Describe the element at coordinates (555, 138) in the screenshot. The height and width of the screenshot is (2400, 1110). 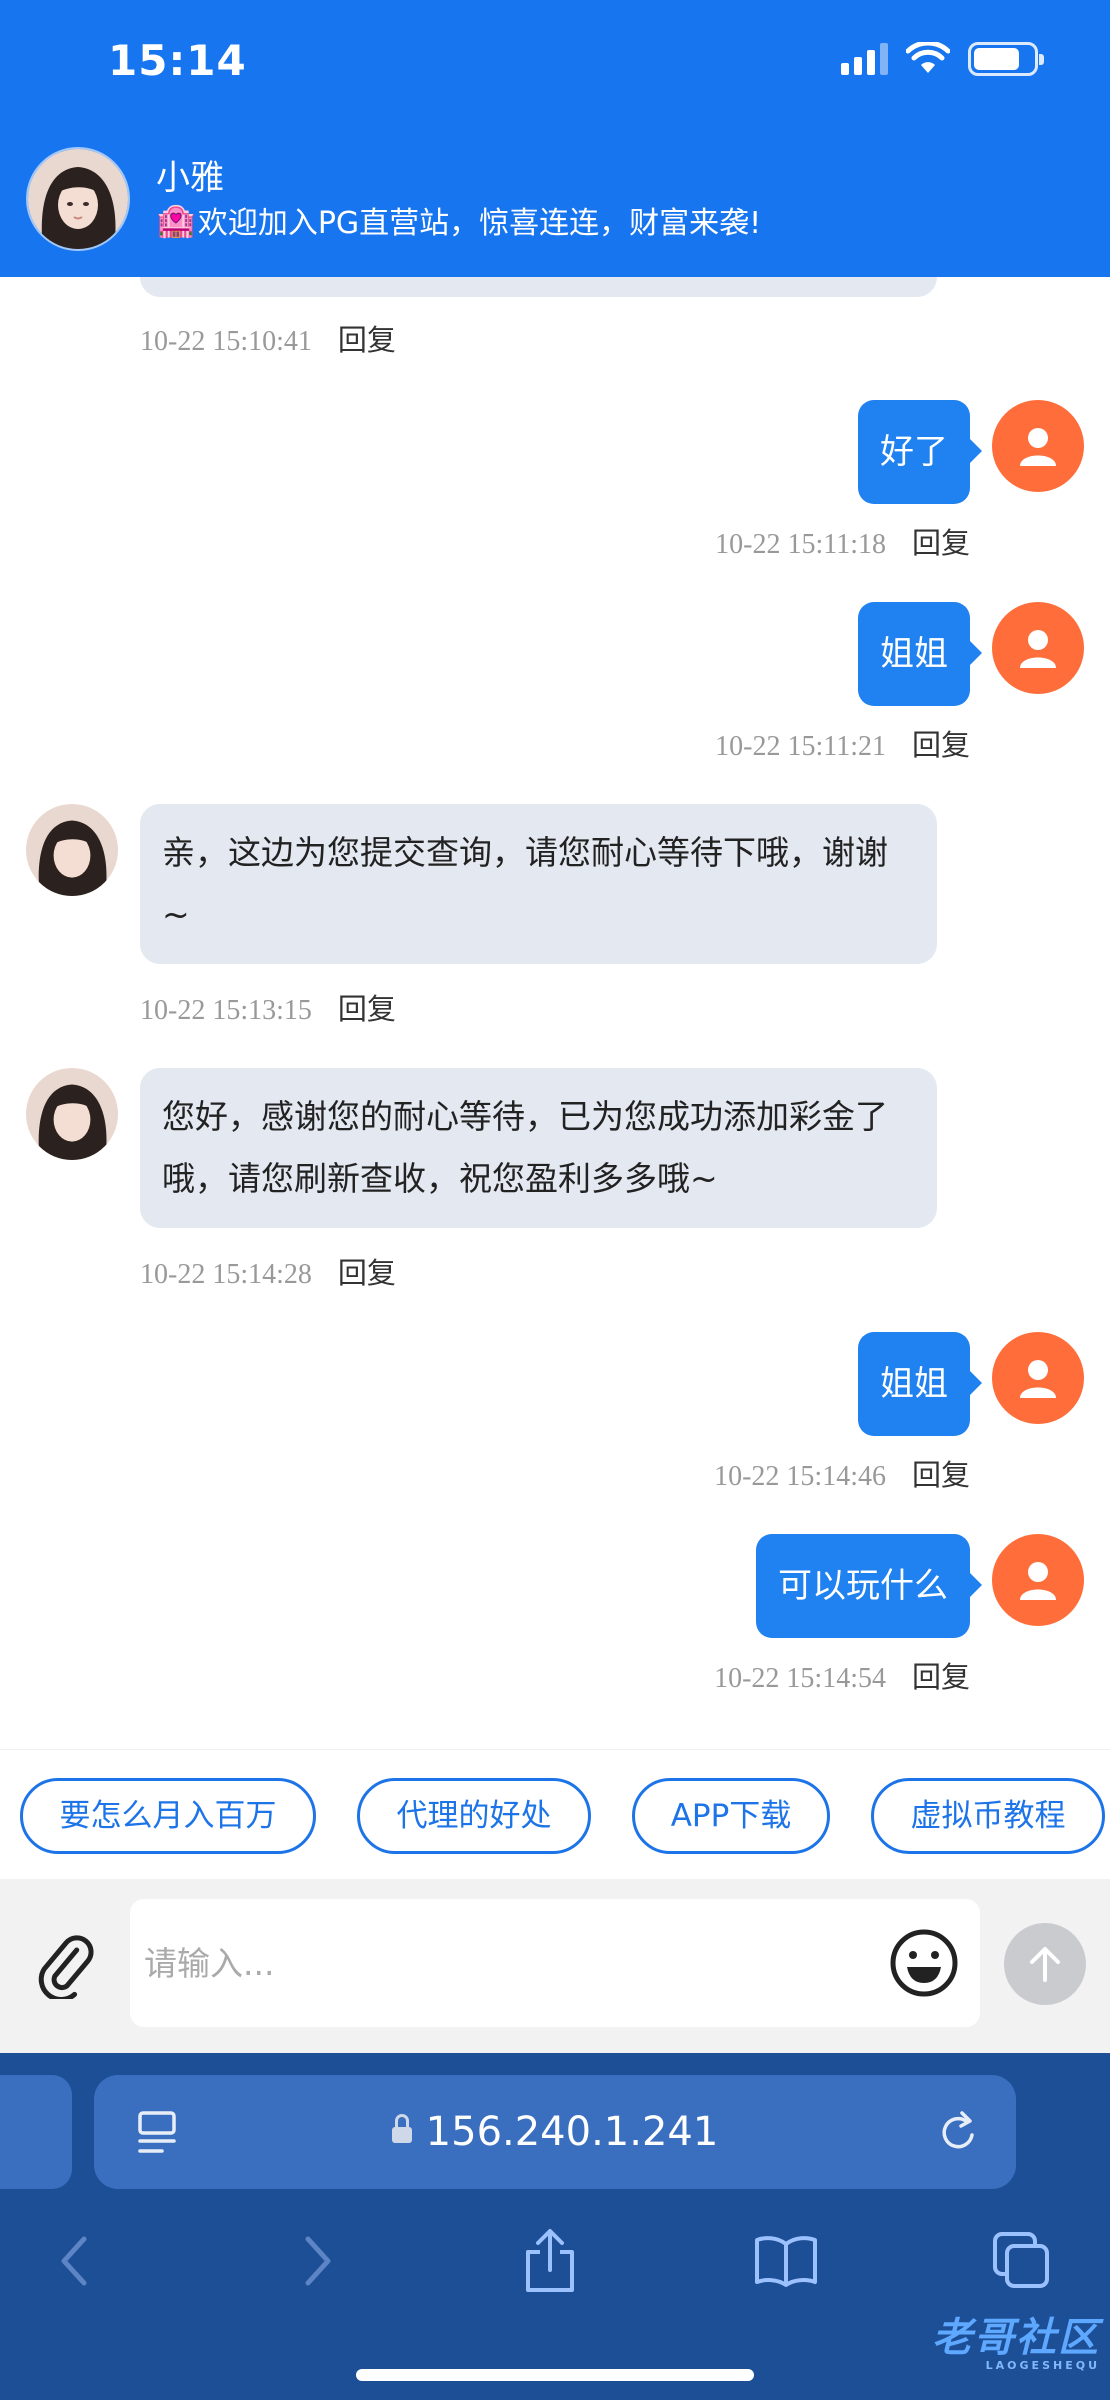
I see `chat-header: 15:14 小雅 🏩 欢迎加入PG直营站，惊喜连连，财富来袭!` at that location.